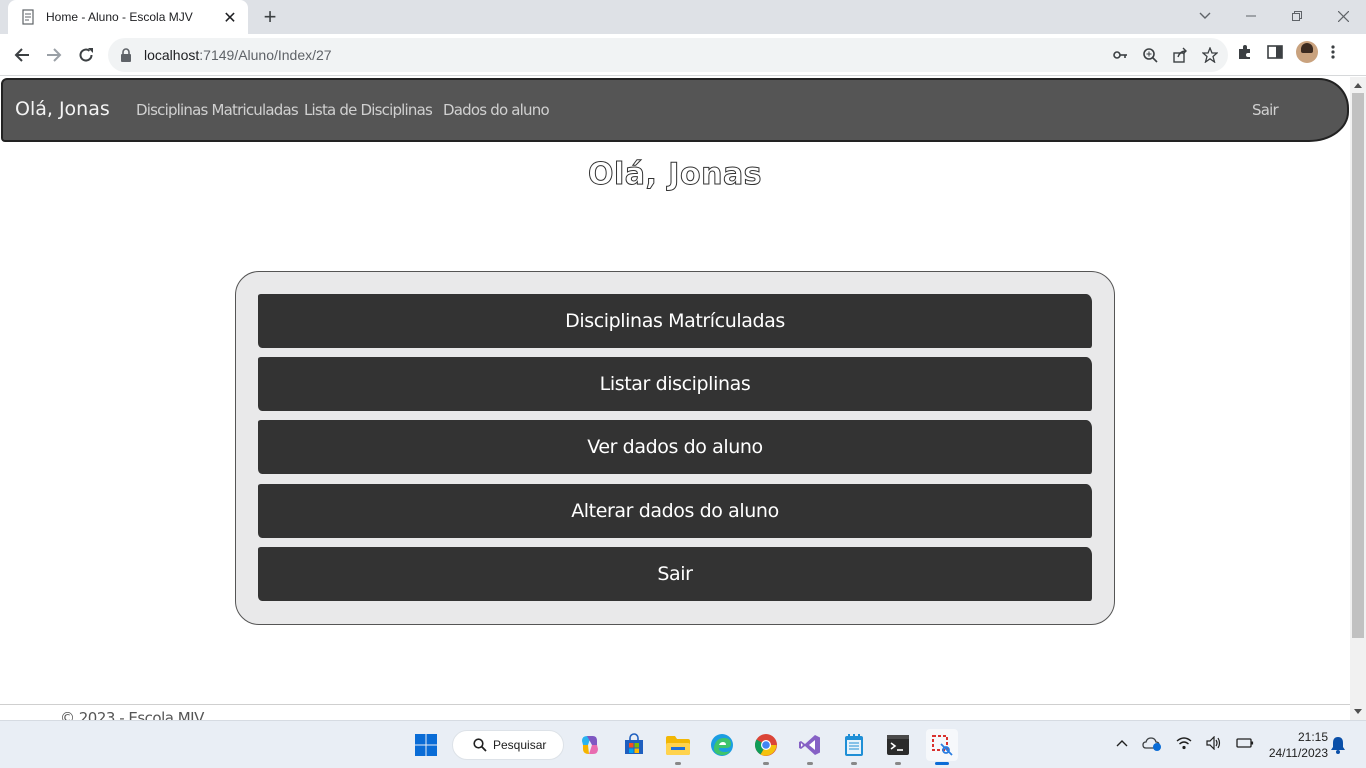  I want to click on system-tray, so click(1185, 743).